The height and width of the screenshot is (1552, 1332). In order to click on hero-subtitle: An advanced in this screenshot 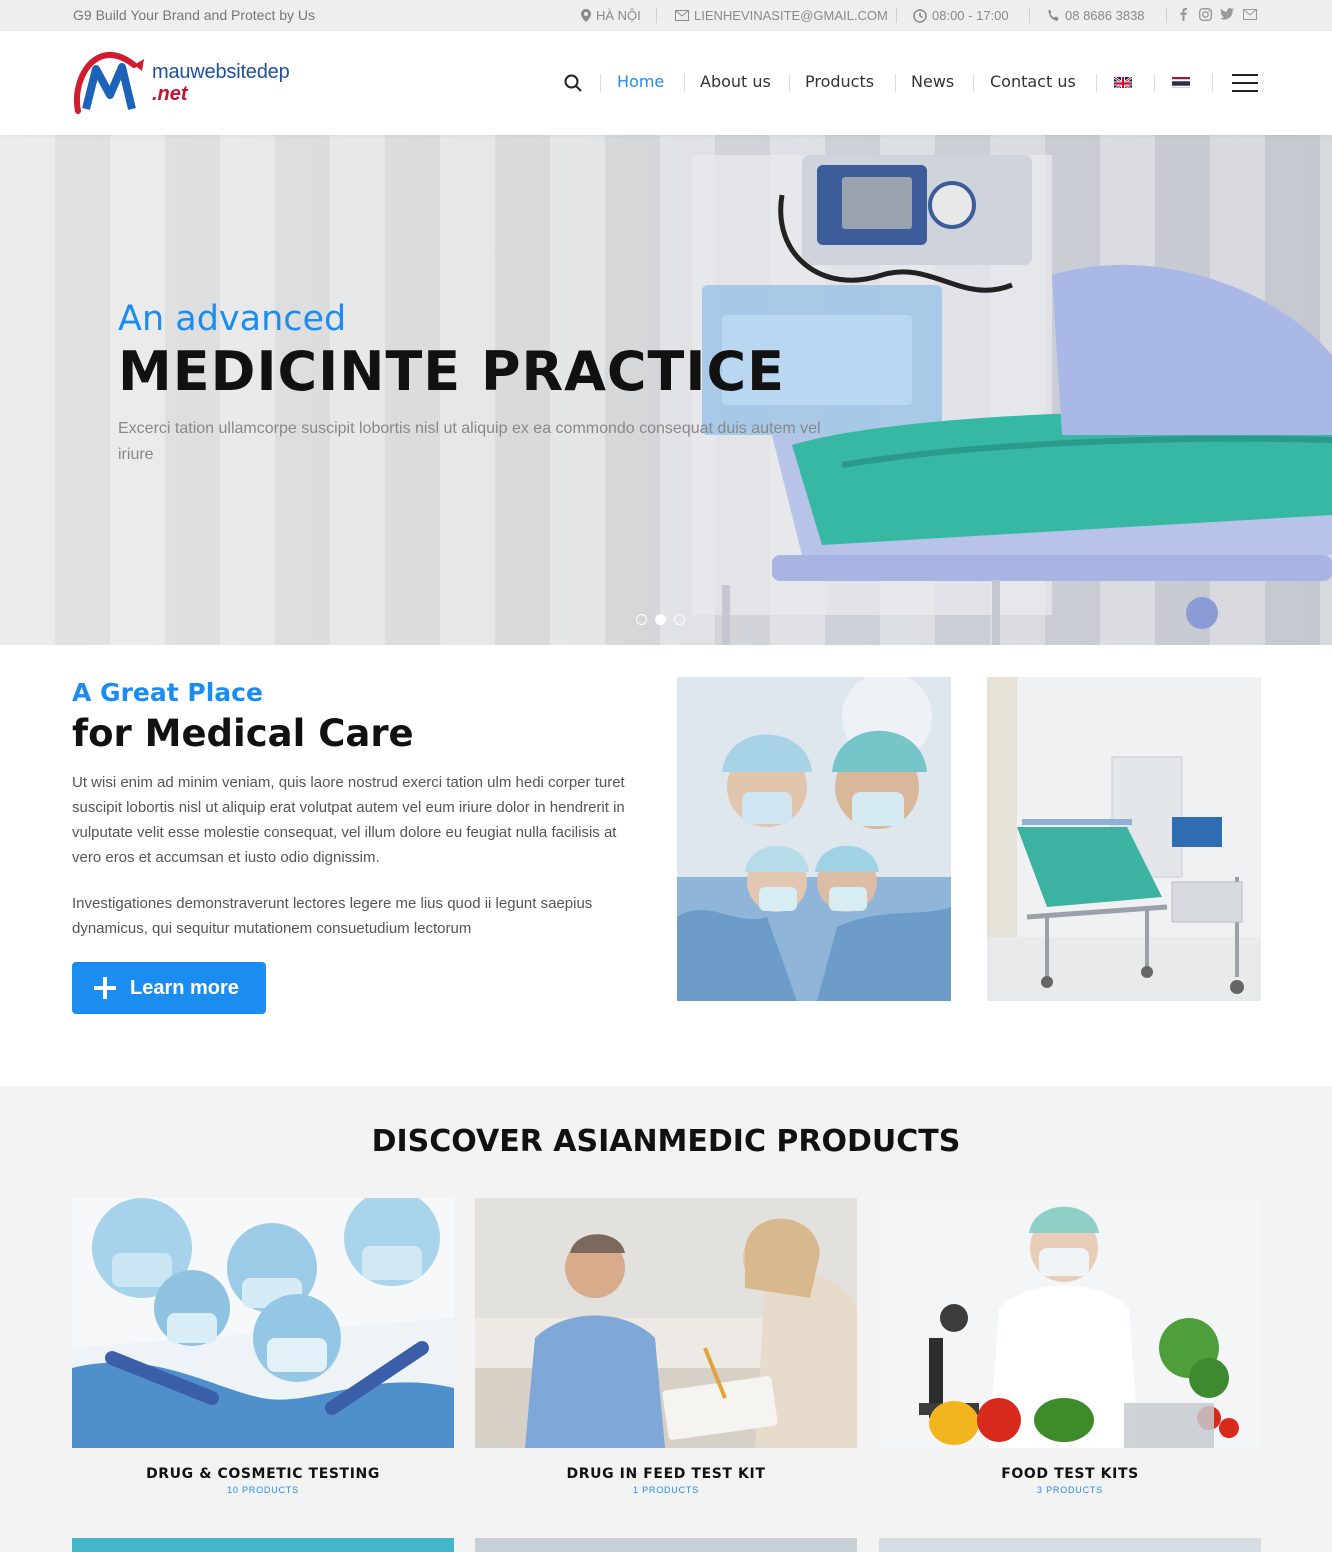, I will do `click(232, 319)`.